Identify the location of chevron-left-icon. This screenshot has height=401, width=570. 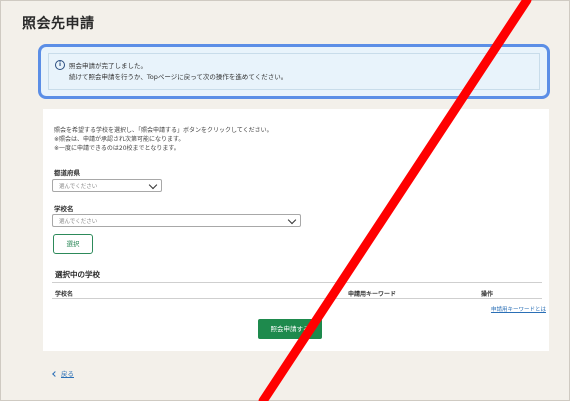
(55, 374).